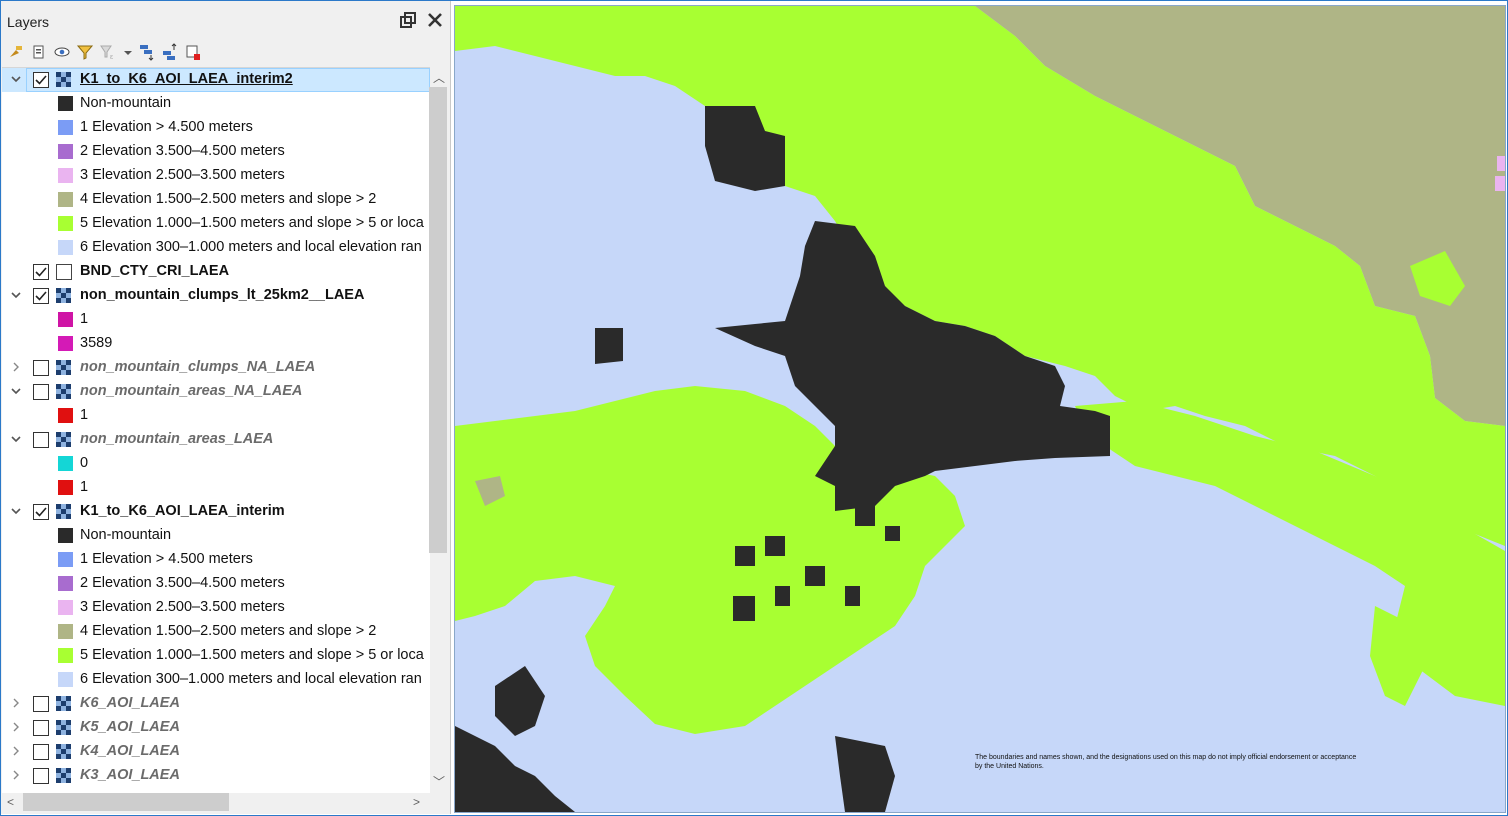 The image size is (1508, 816). Describe the element at coordinates (170, 52) in the screenshot. I see `collapse-all-icon` at that location.